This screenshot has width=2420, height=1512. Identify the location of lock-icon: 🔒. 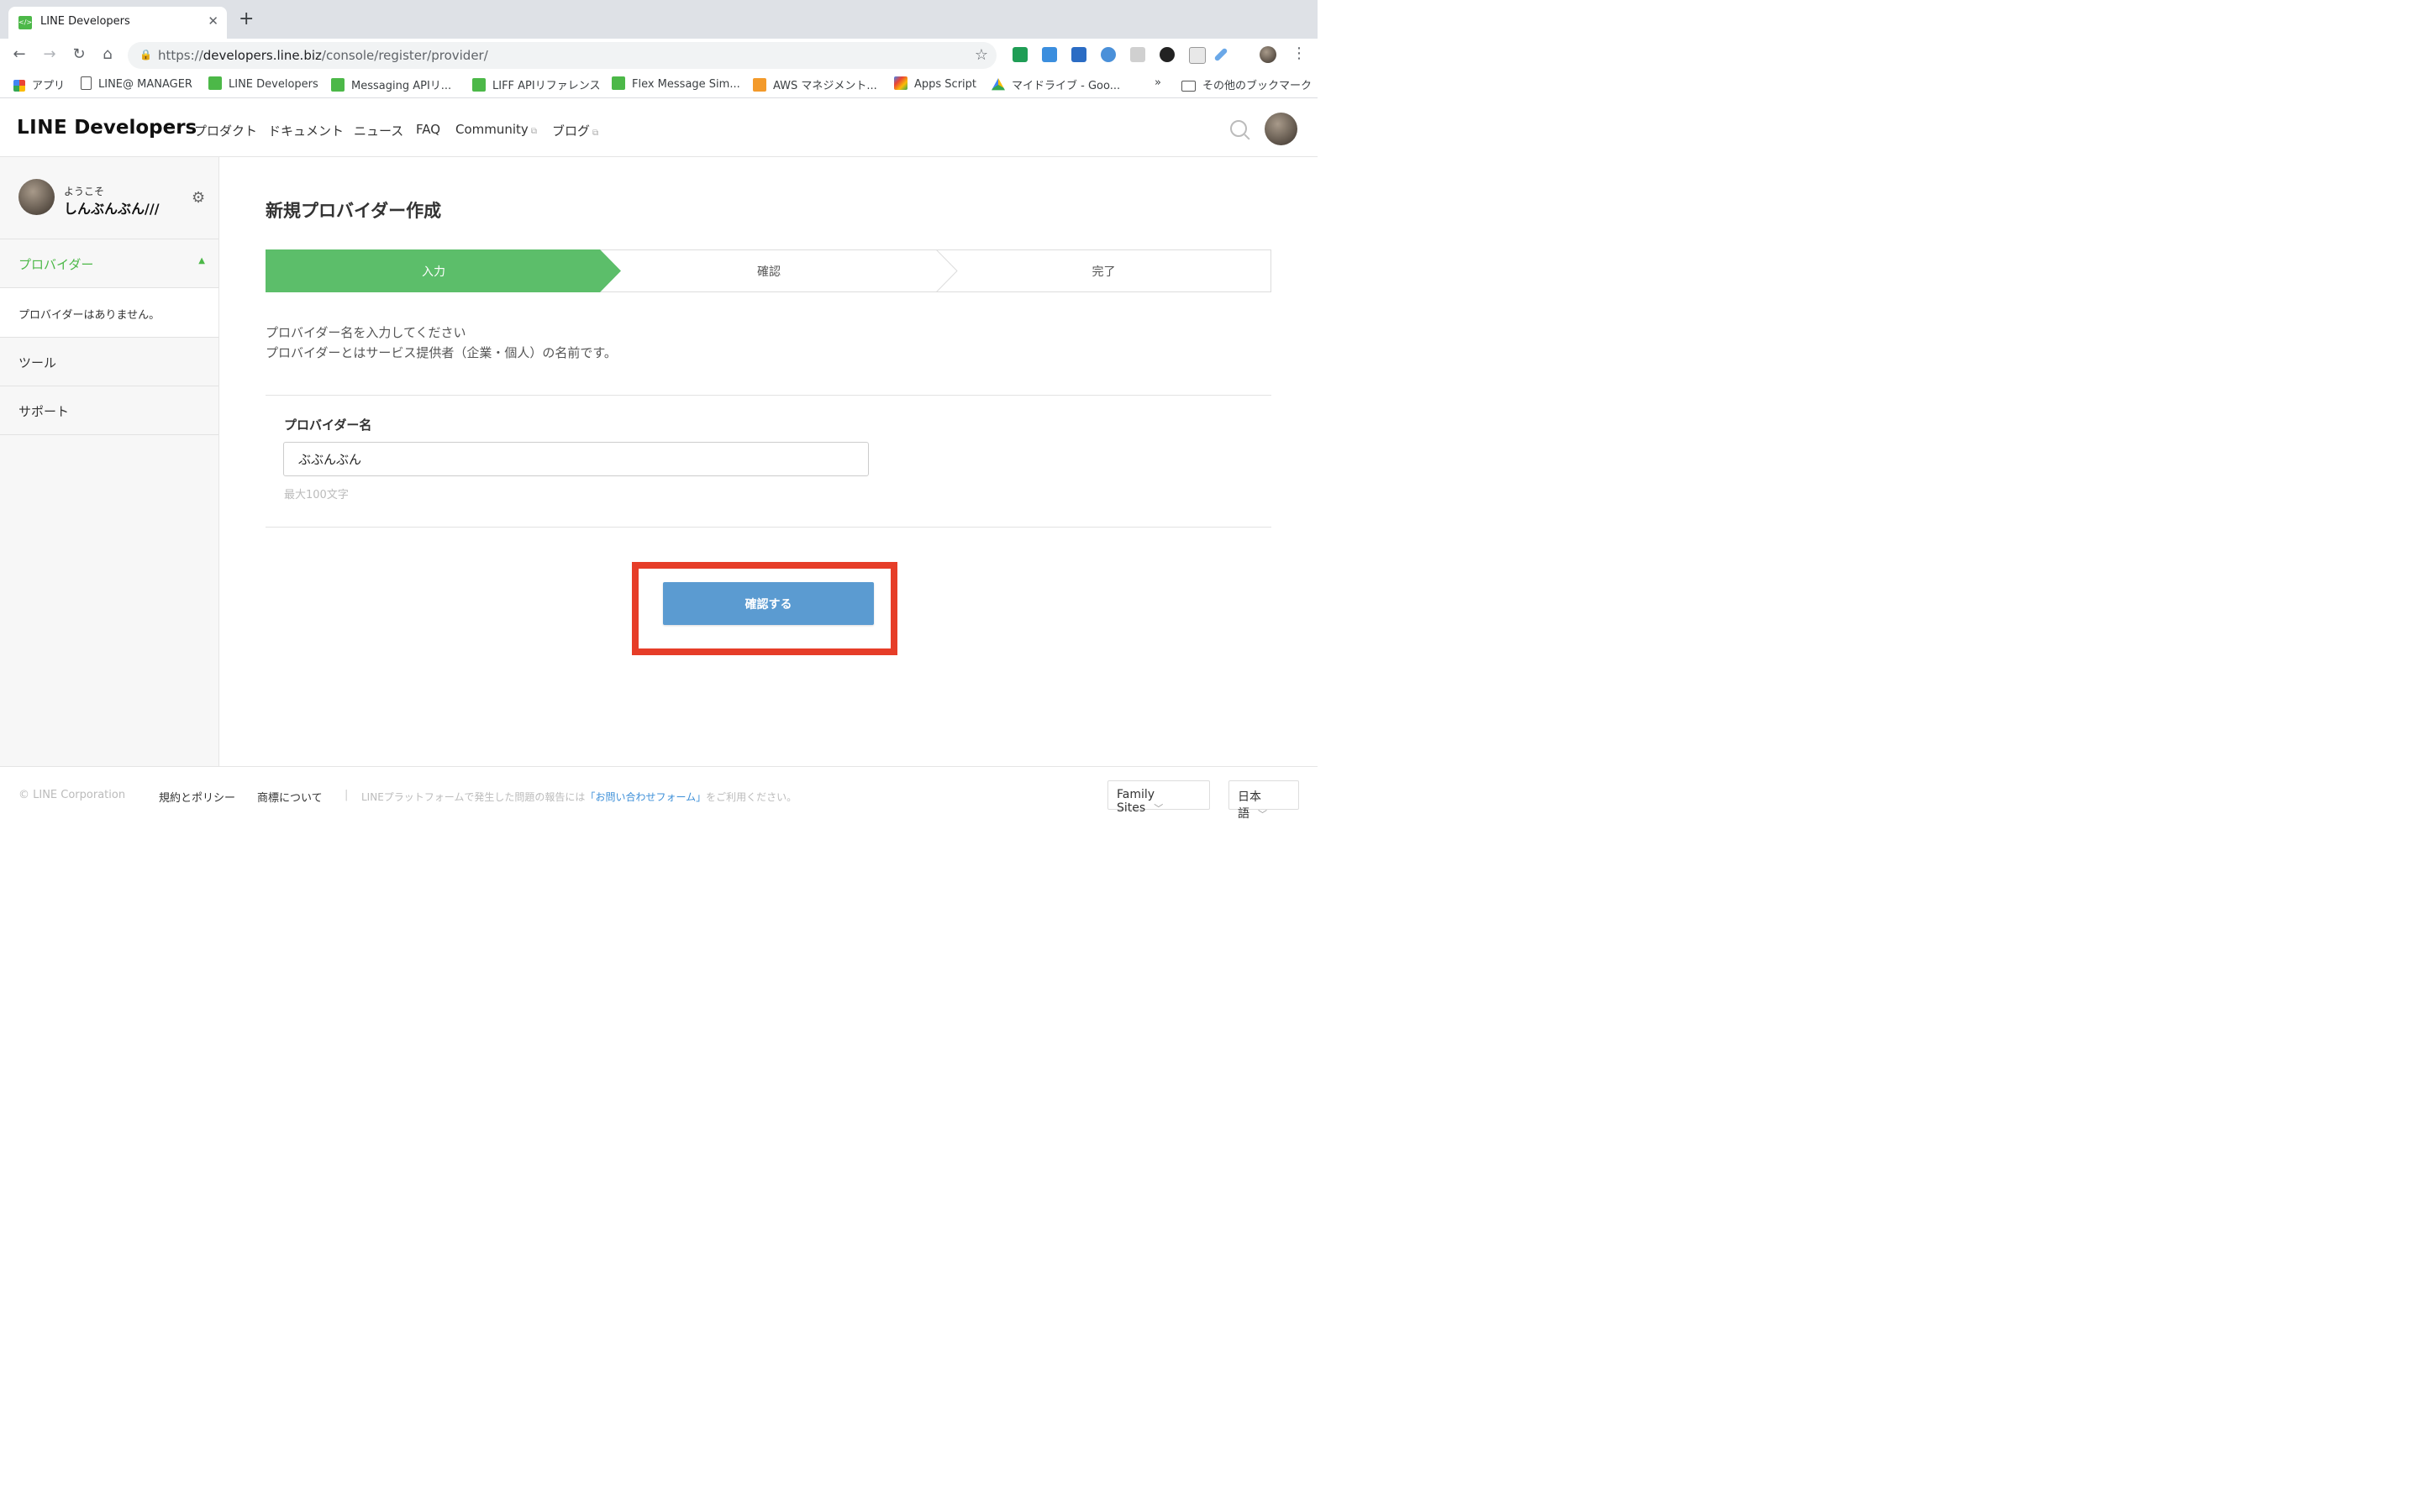
(146, 54).